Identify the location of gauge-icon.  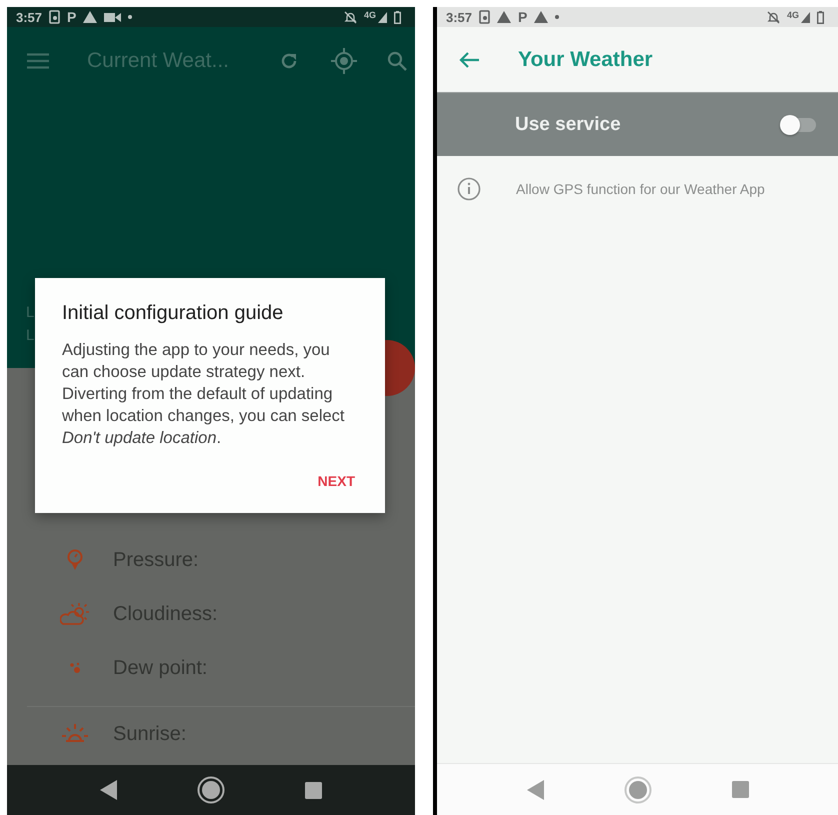
(75, 560).